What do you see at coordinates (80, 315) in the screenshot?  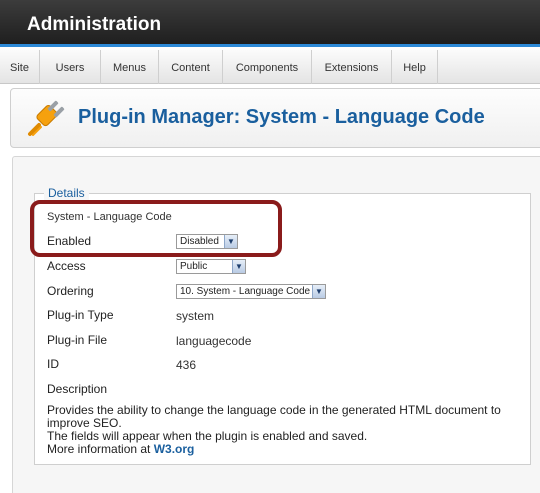 I see `type-label: Plug-in Type` at bounding box center [80, 315].